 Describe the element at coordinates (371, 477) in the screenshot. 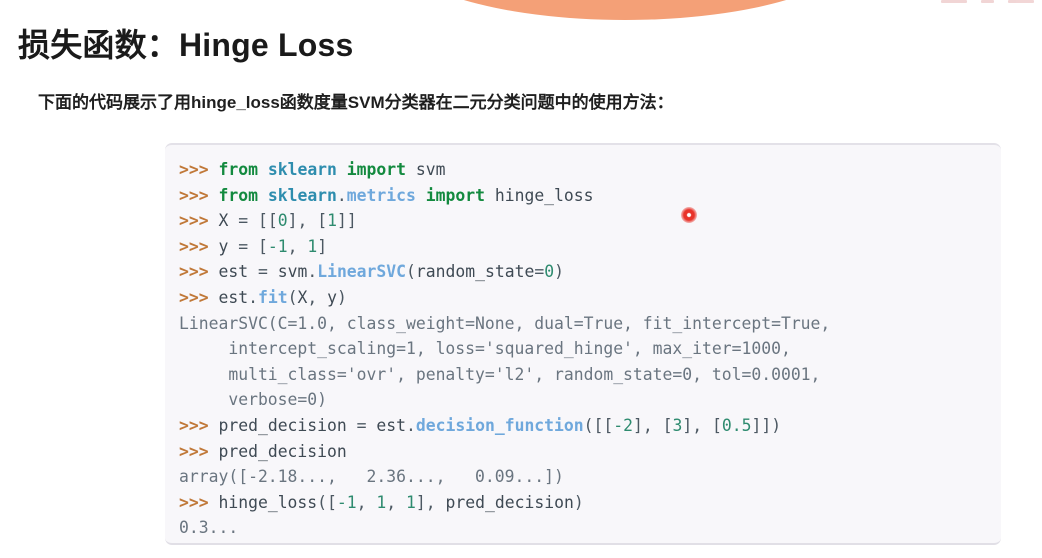

I see `code-line: array([-2.18..., 2.36..., 0.09...])` at that location.